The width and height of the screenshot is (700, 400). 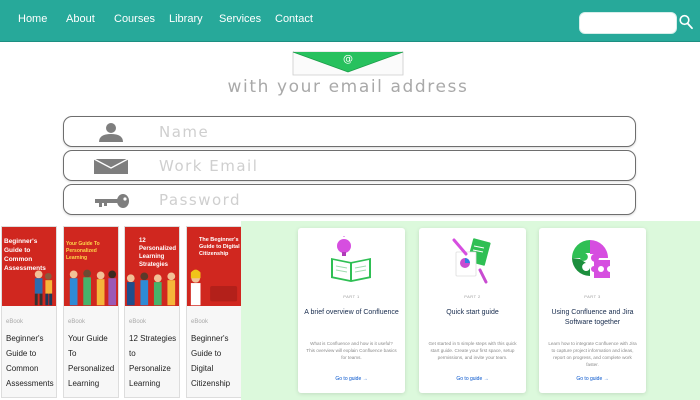 What do you see at coordinates (186, 19) in the screenshot?
I see `nav-library: Library` at bounding box center [186, 19].